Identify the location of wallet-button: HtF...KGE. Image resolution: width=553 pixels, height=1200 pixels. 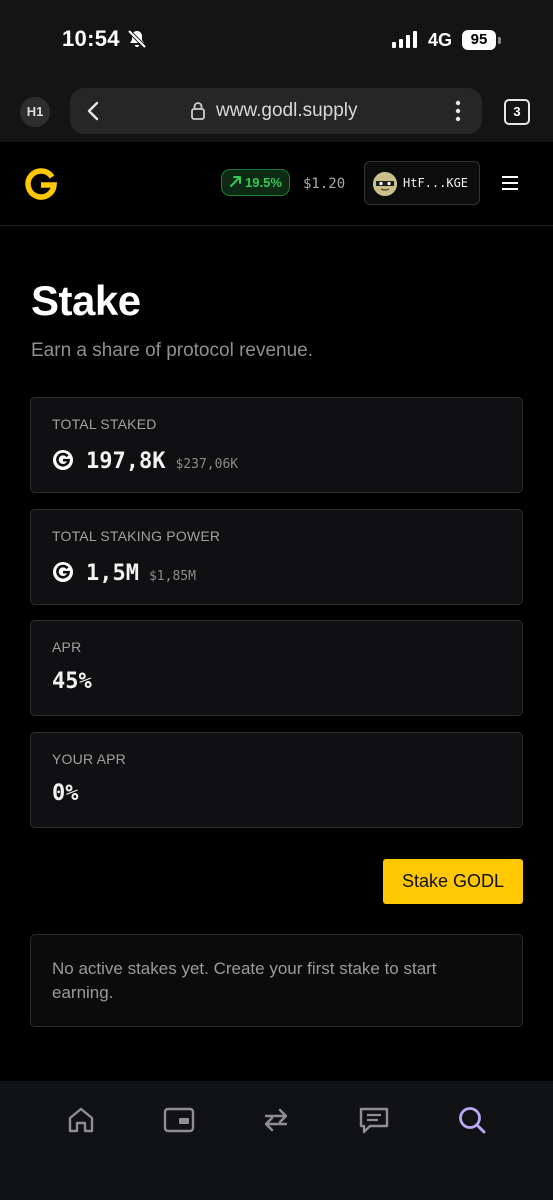
(422, 183).